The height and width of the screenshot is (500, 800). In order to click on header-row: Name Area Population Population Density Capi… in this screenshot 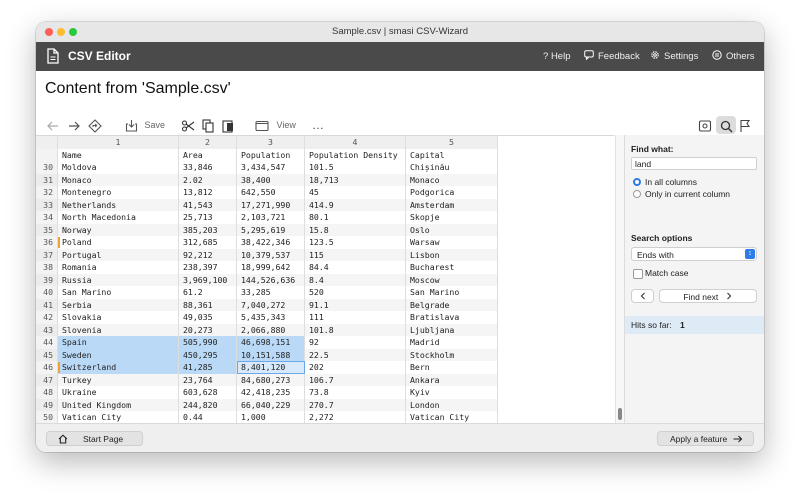, I will do `click(325, 154)`.